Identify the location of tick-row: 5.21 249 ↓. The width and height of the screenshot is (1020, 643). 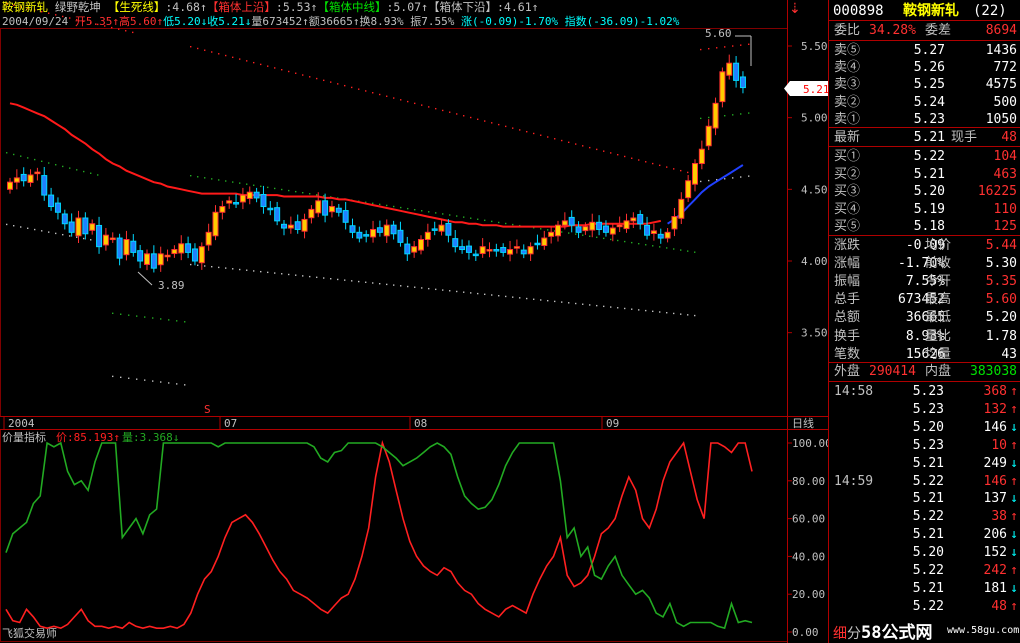
(924, 464).